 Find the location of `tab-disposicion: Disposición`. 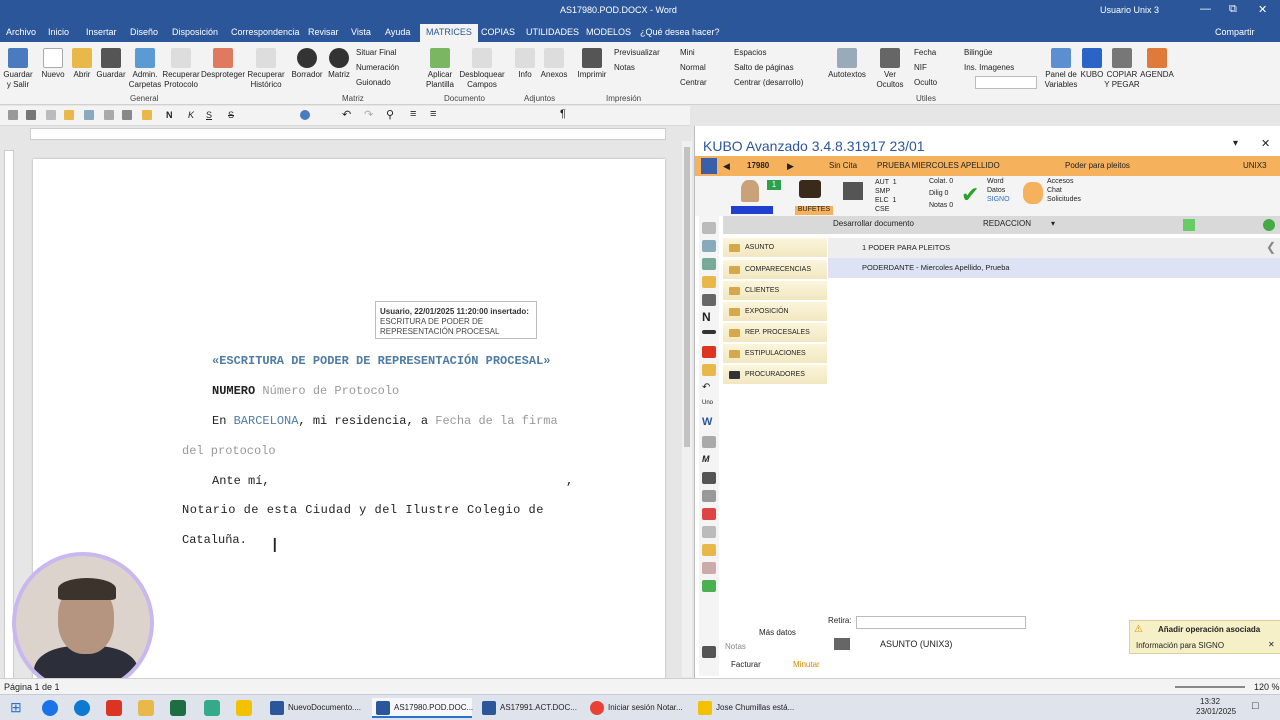

tab-disposicion: Disposición is located at coordinates (195, 32).